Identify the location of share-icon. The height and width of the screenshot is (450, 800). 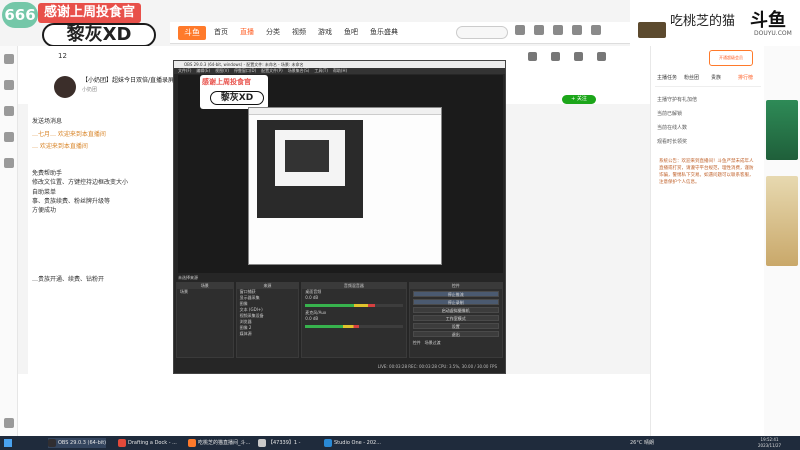
(532, 56).